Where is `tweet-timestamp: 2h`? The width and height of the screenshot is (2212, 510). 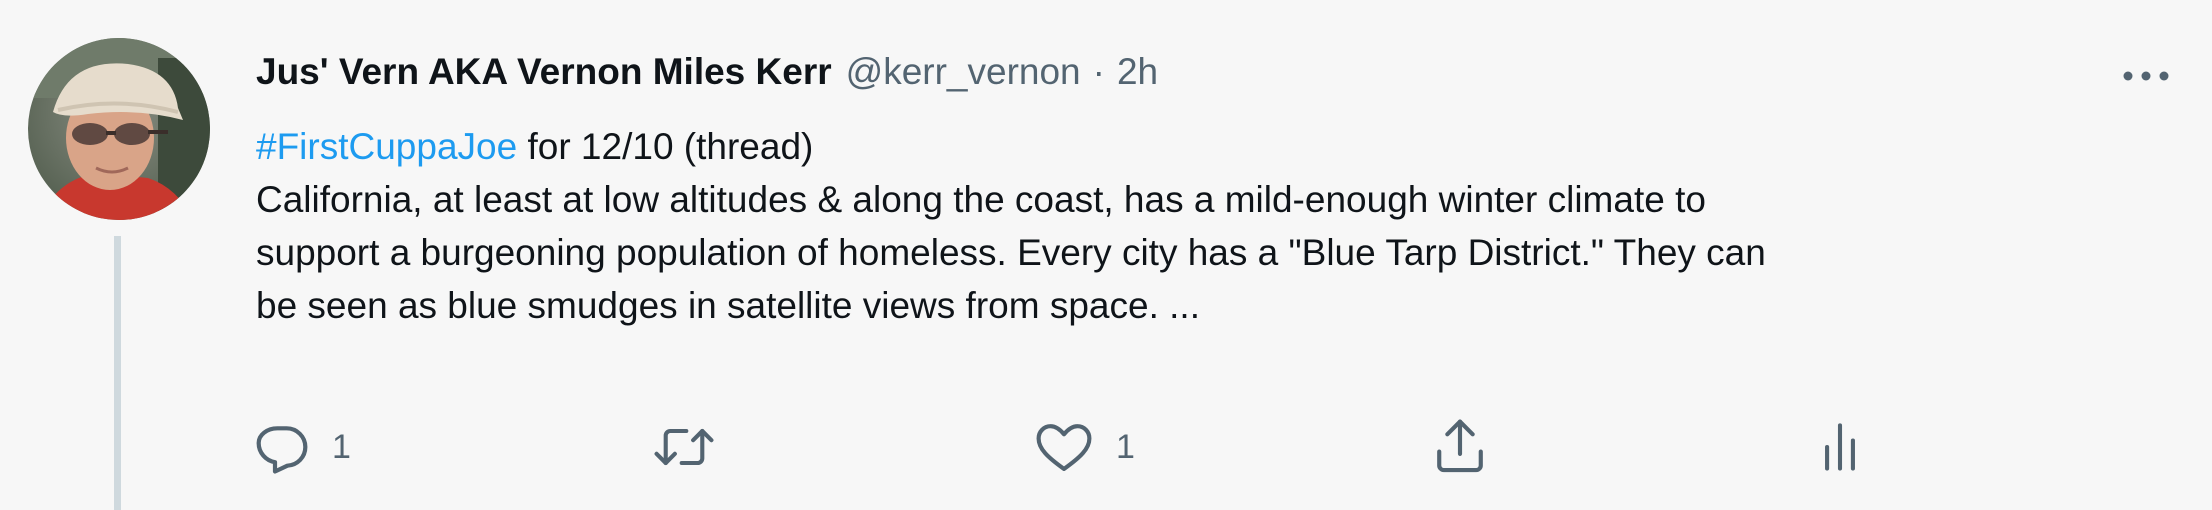
tweet-timestamp: 2h is located at coordinates (1137, 72).